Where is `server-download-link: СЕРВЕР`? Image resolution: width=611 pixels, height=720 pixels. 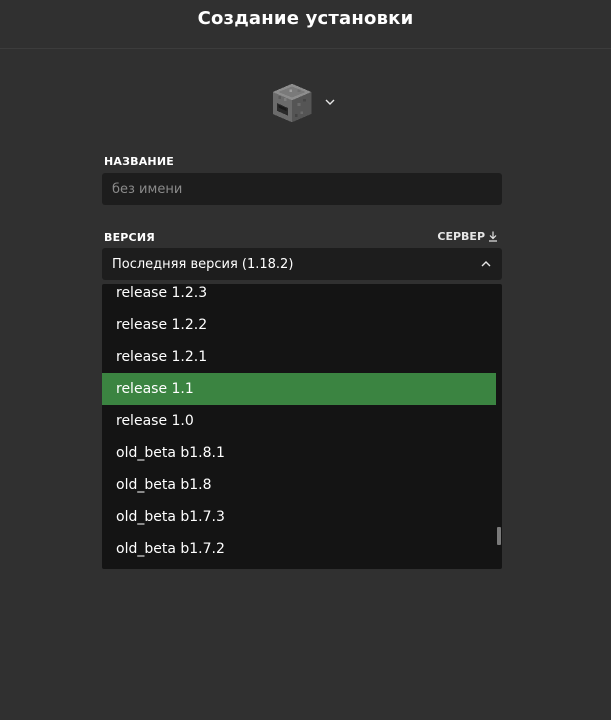
server-download-link: СЕРВЕР is located at coordinates (467, 236).